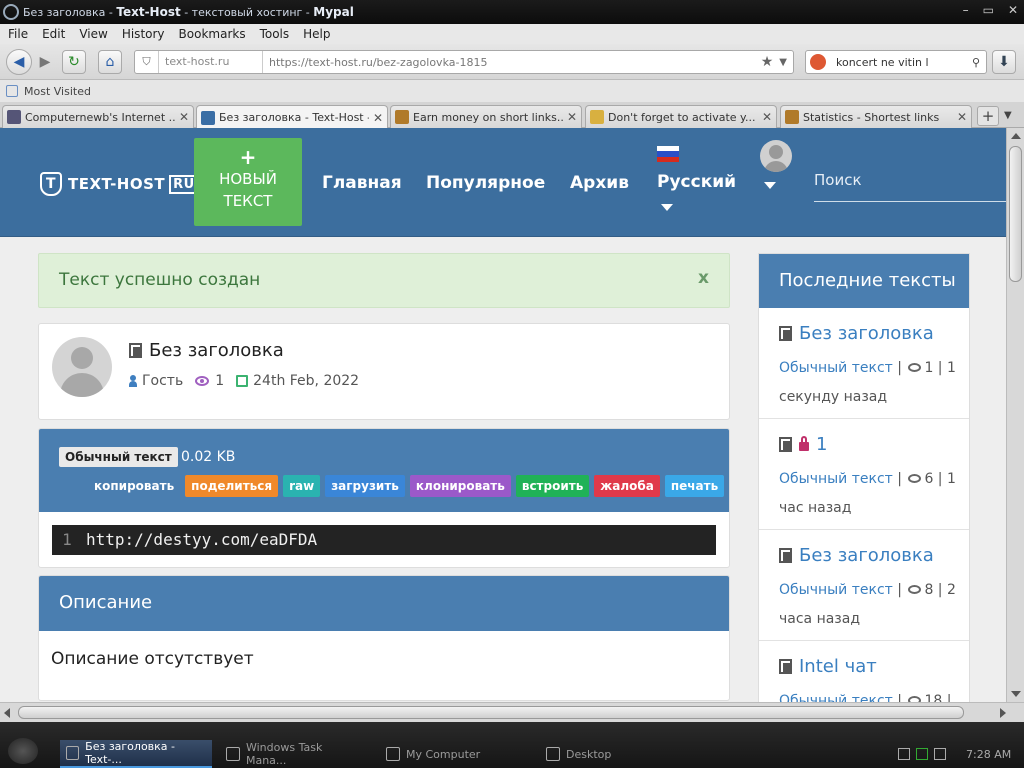 The image size is (1024, 768). I want to click on site-identity-label: text-host.ru, so click(211, 62).